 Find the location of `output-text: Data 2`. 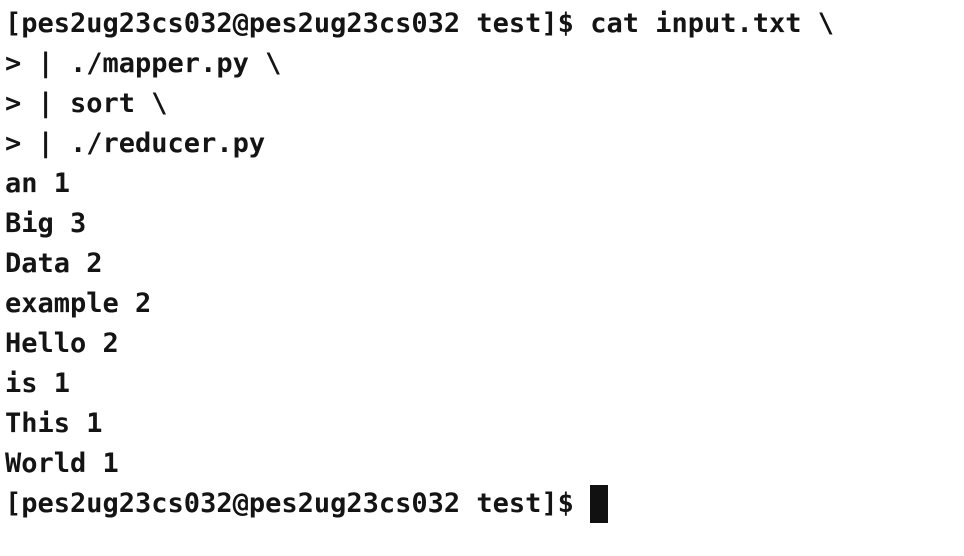

output-text: Data 2 is located at coordinates (54, 263).